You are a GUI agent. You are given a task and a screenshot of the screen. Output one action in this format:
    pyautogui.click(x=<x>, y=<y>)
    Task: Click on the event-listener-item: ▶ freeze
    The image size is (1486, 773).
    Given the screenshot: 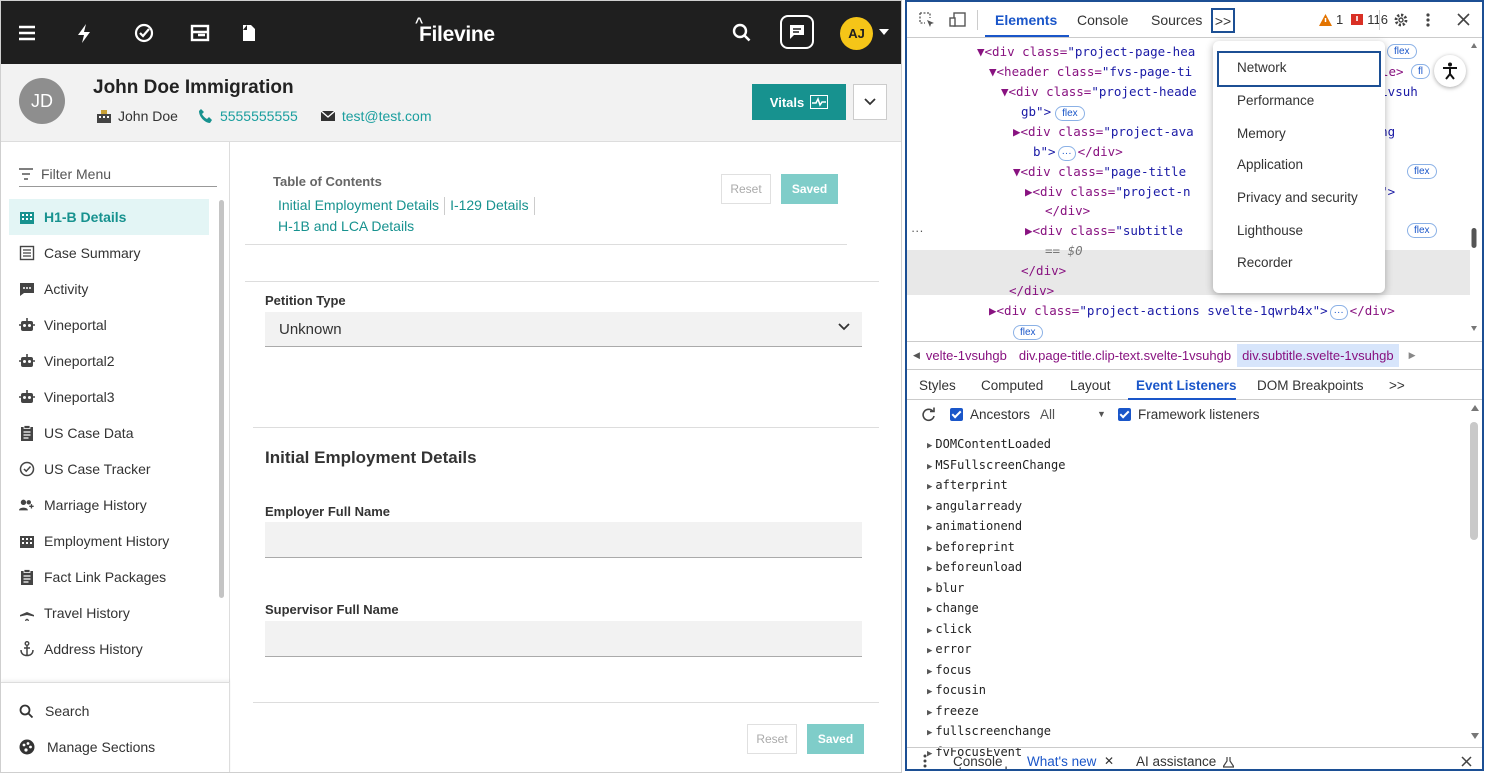 What is the action you would take?
    pyautogui.click(x=996, y=712)
    